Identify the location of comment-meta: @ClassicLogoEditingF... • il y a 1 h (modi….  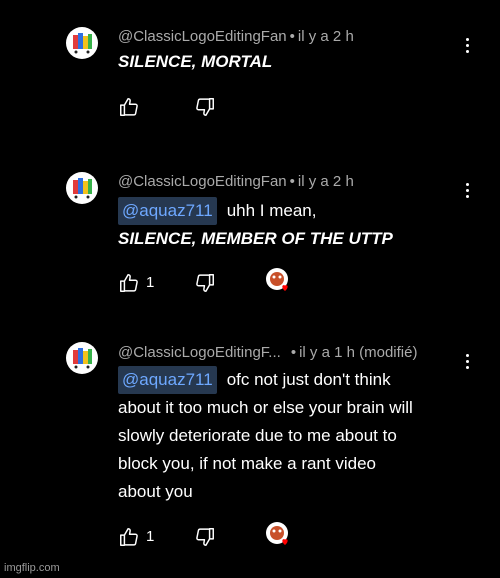
(268, 352).